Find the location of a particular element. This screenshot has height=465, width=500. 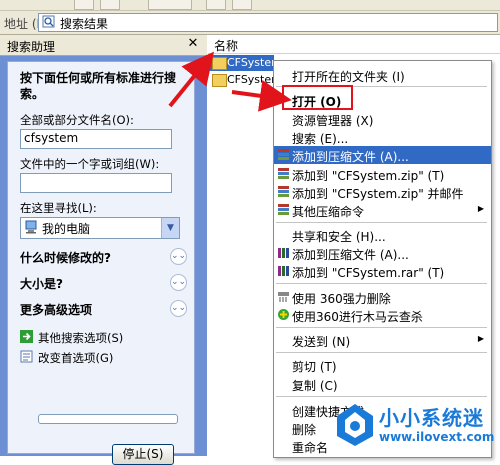

annotation-arrows is located at coordinates (230, 81).